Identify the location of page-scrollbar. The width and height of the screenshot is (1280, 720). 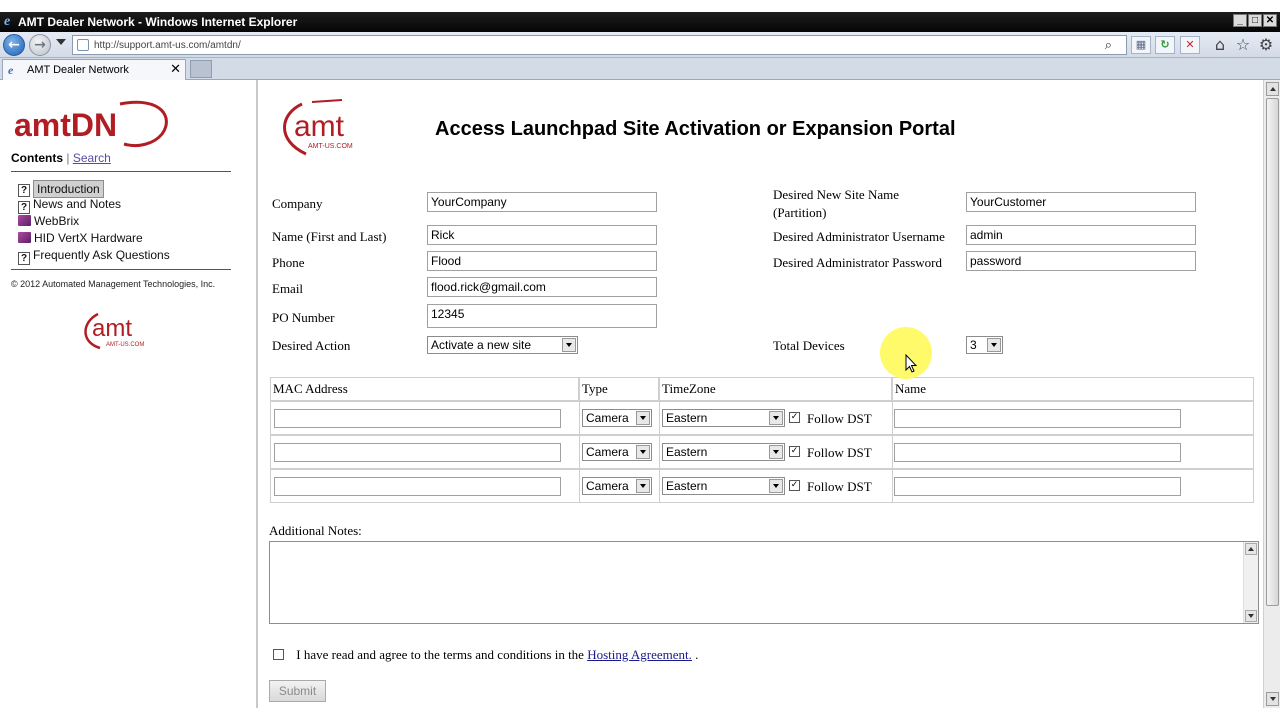
(1271, 394).